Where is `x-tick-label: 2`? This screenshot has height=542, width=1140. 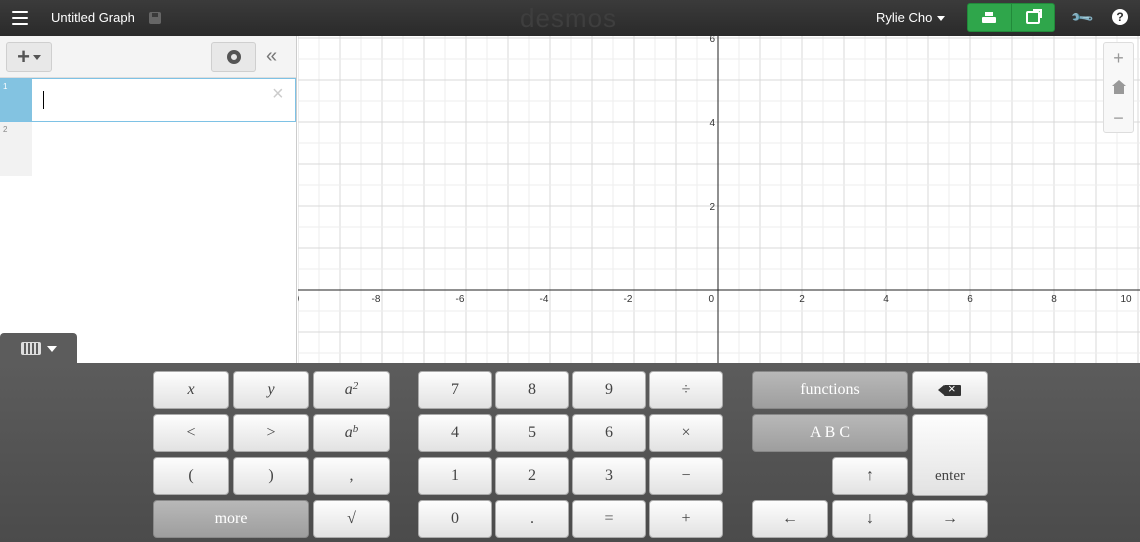 x-tick-label: 2 is located at coordinates (802, 299).